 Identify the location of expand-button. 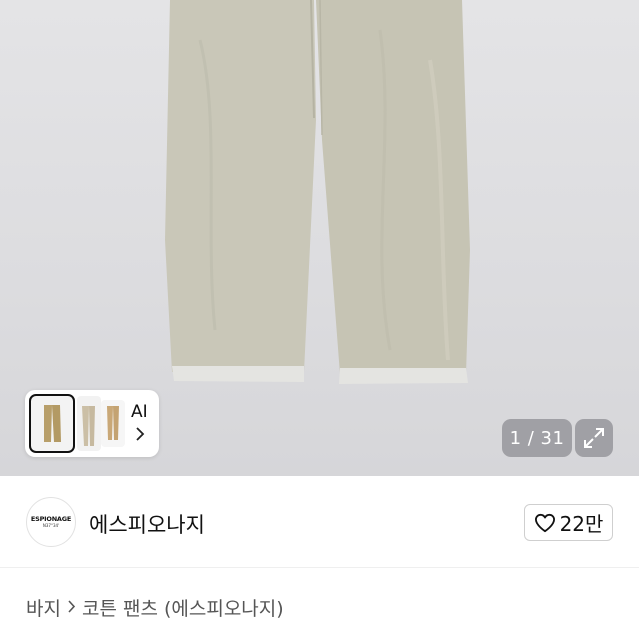
(594, 438).